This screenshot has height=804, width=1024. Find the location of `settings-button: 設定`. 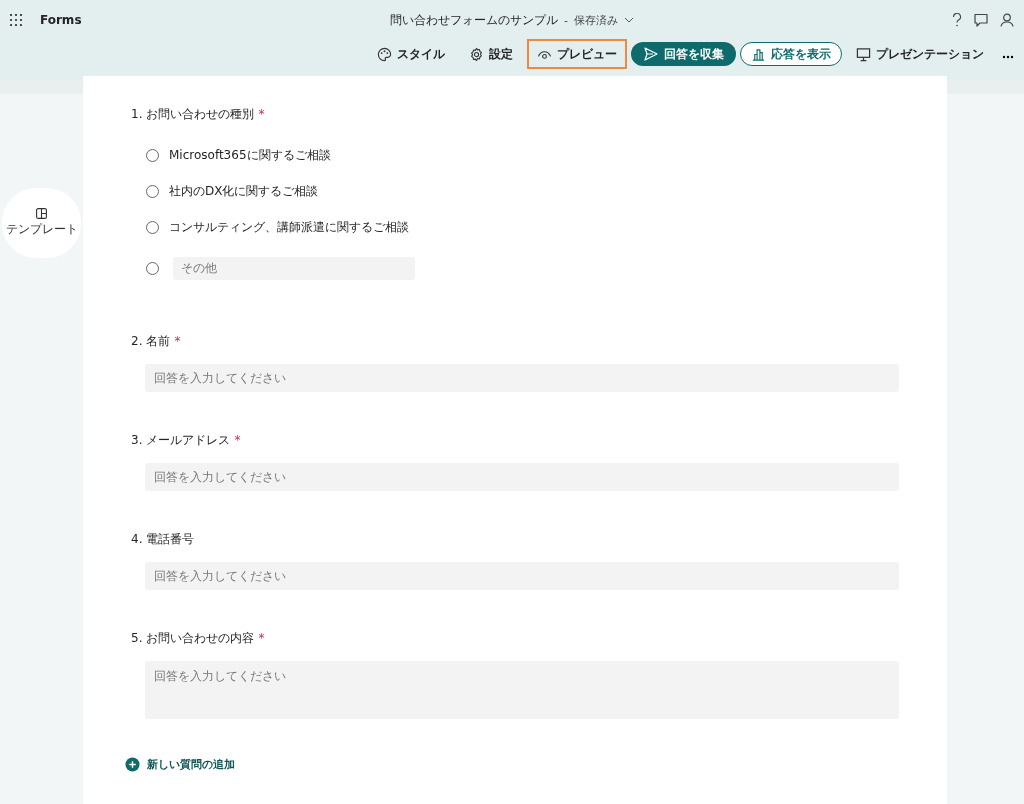

settings-button: 設定 is located at coordinates (491, 54).